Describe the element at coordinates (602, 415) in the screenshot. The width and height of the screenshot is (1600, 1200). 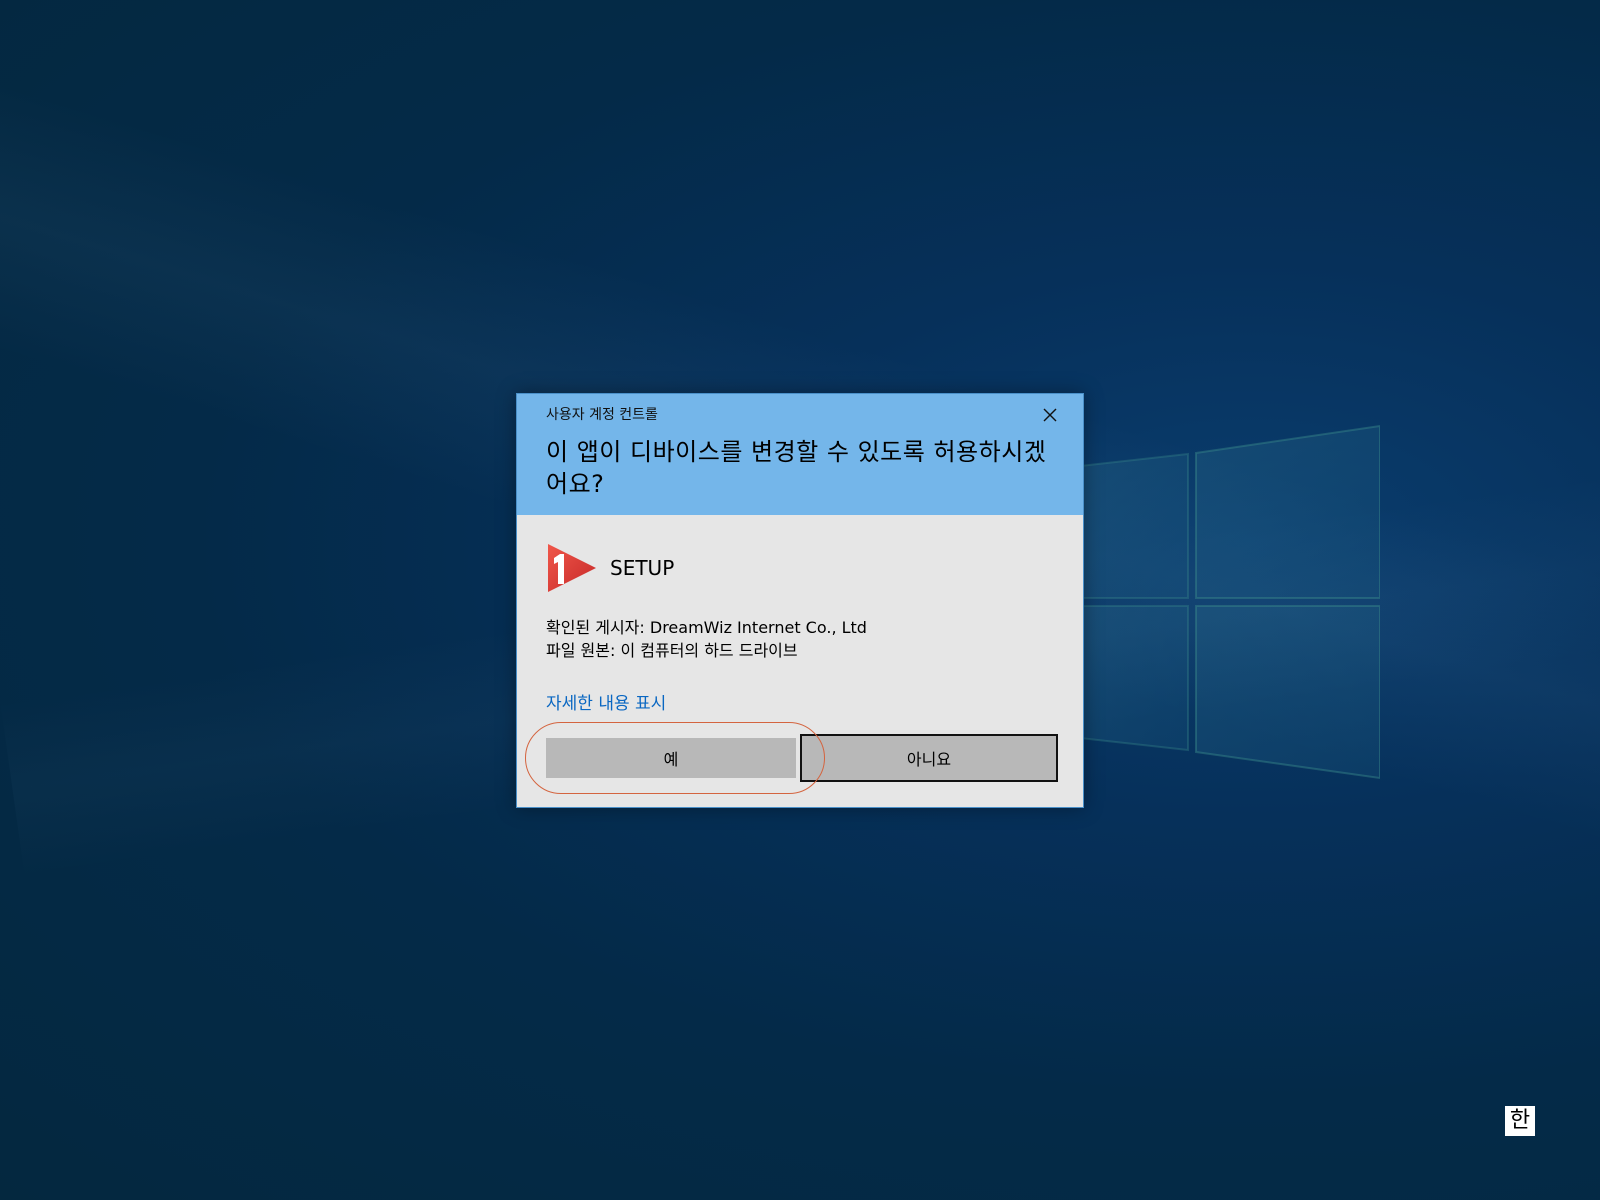
I see `dialog-caption: 사용자 계정 컨트롤` at that location.